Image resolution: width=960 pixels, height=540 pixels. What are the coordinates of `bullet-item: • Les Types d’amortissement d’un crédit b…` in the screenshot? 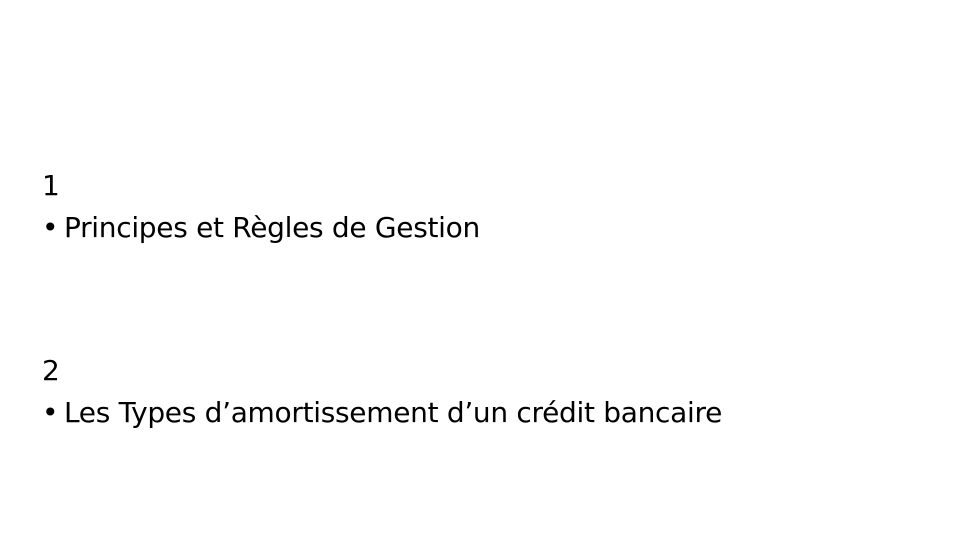 It's located at (382, 413).